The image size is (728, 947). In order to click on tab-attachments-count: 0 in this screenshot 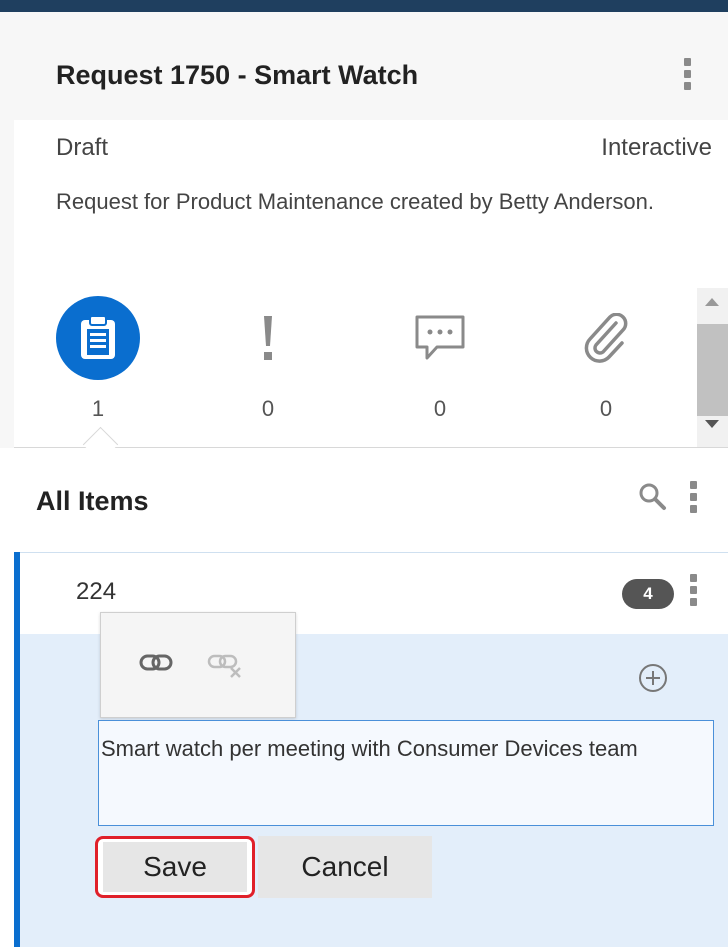, I will do `click(606, 408)`.